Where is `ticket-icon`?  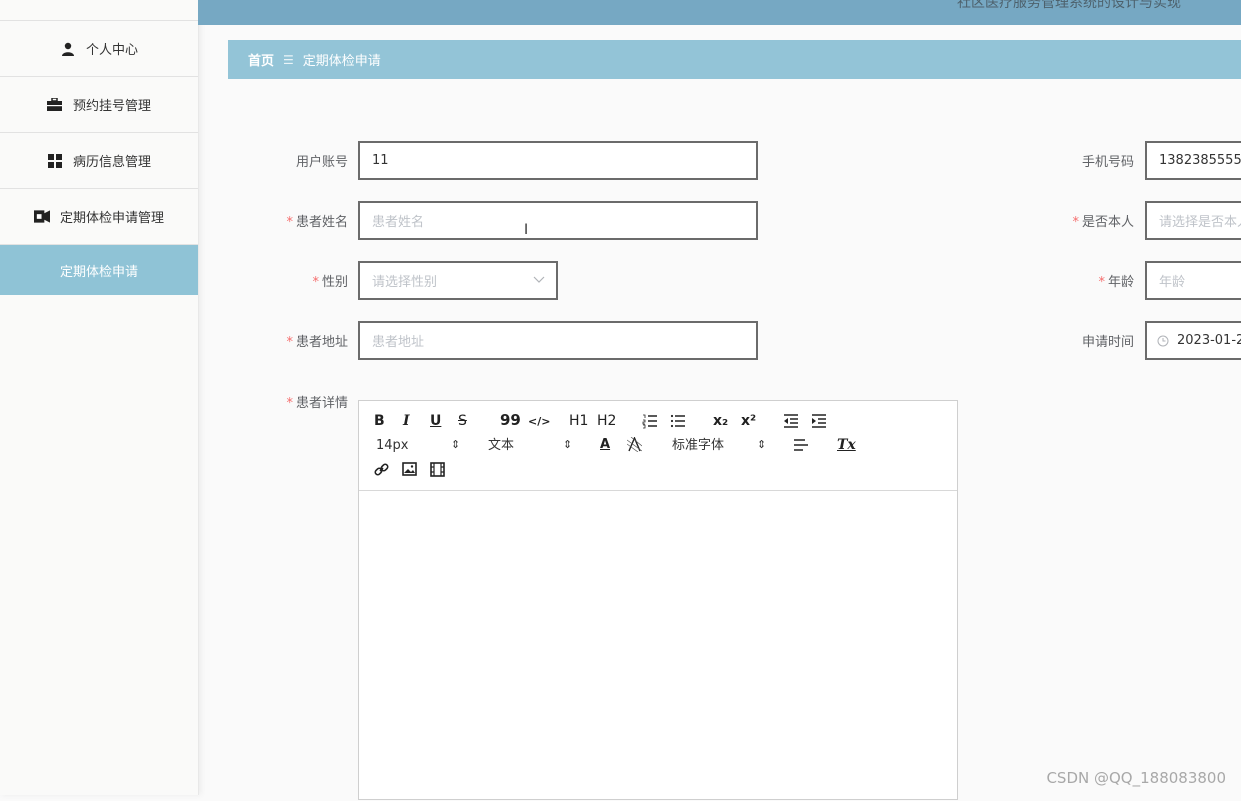 ticket-icon is located at coordinates (41, 217).